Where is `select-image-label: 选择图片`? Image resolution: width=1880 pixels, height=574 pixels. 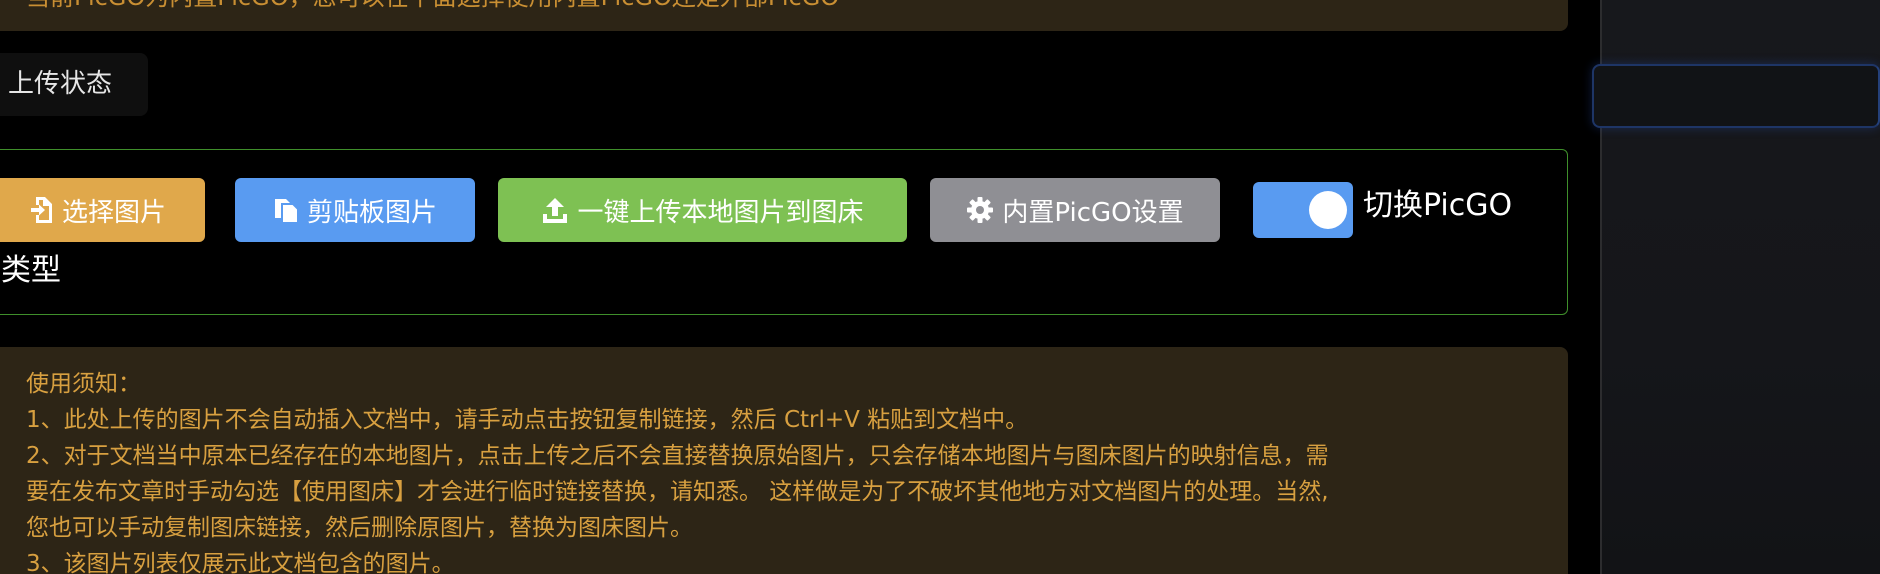
select-image-label: 选择图片 is located at coordinates (113, 212).